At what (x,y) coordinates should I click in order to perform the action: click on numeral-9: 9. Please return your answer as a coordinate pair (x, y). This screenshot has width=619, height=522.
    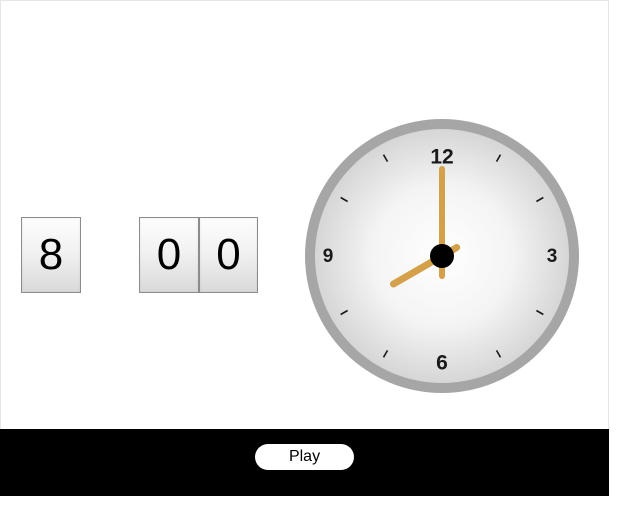
    Looking at the image, I should click on (328, 256).